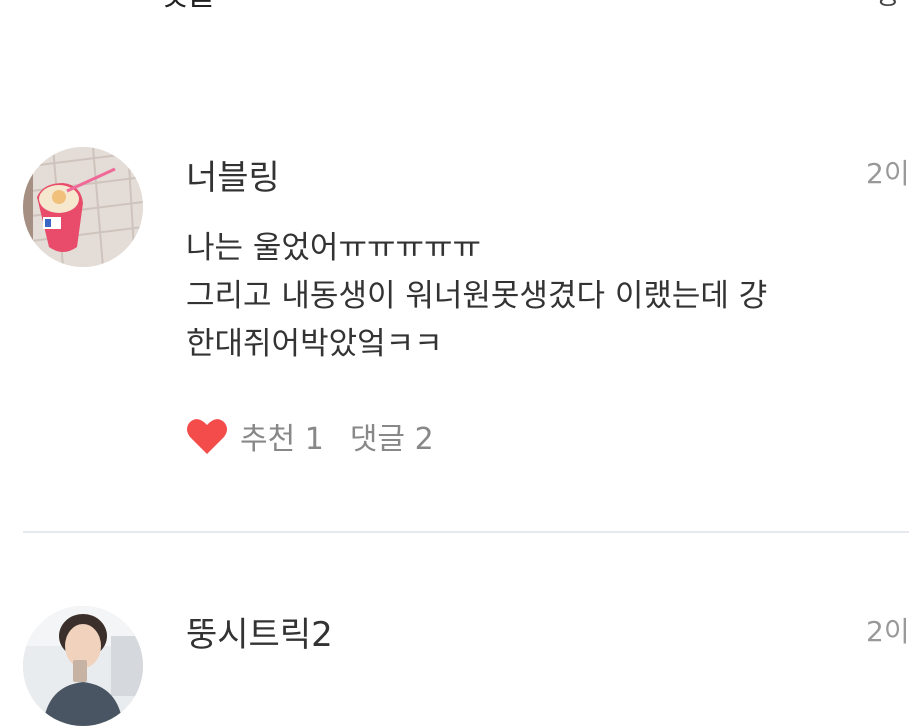 This screenshot has width=909, height=726. I want to click on like-count: 추천 1, so click(282, 436).